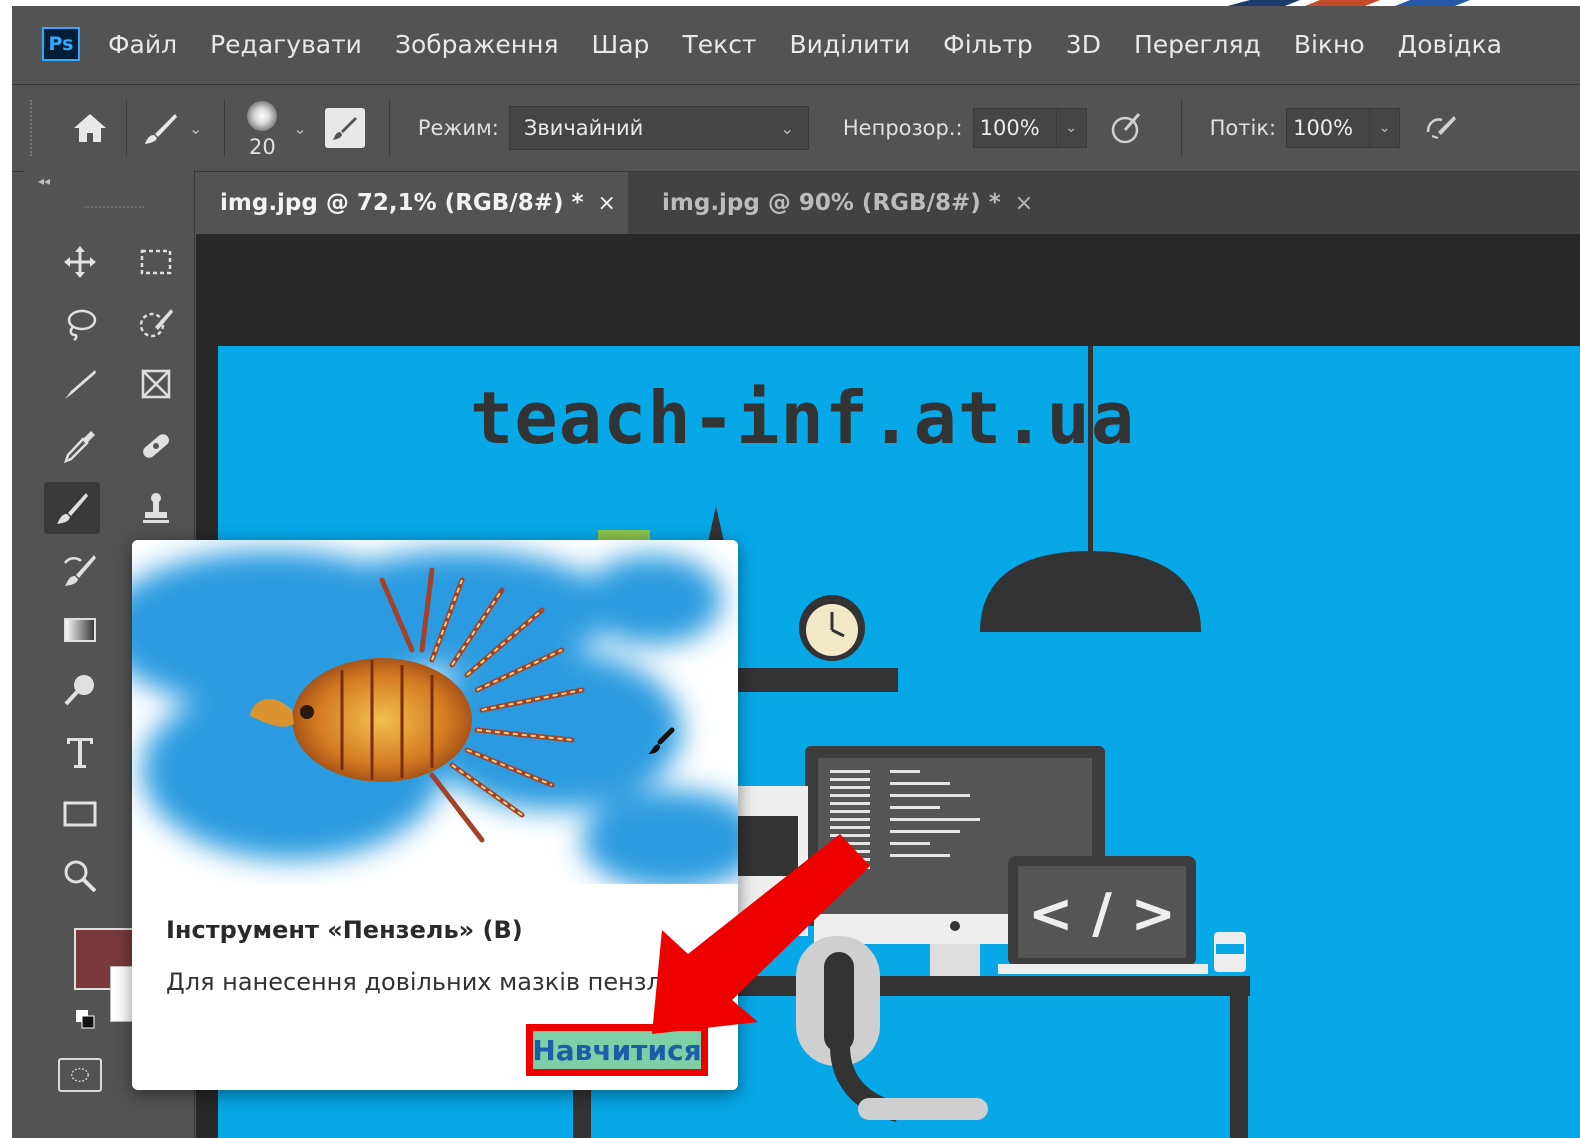 The width and height of the screenshot is (1580, 1138). What do you see at coordinates (719, 44) in the screenshot?
I see `menu-type: Текст` at bounding box center [719, 44].